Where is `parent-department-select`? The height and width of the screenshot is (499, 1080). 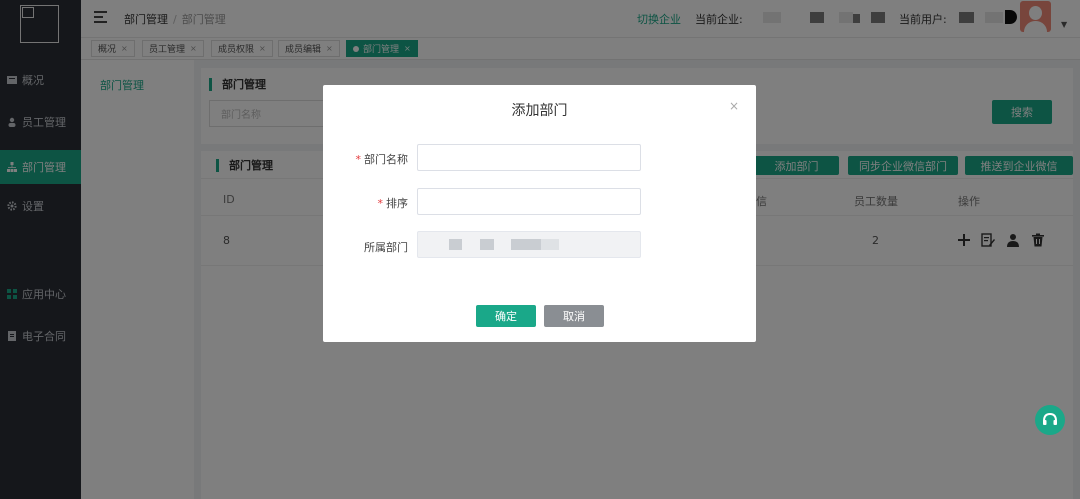
parent-department-select is located at coordinates (529, 244).